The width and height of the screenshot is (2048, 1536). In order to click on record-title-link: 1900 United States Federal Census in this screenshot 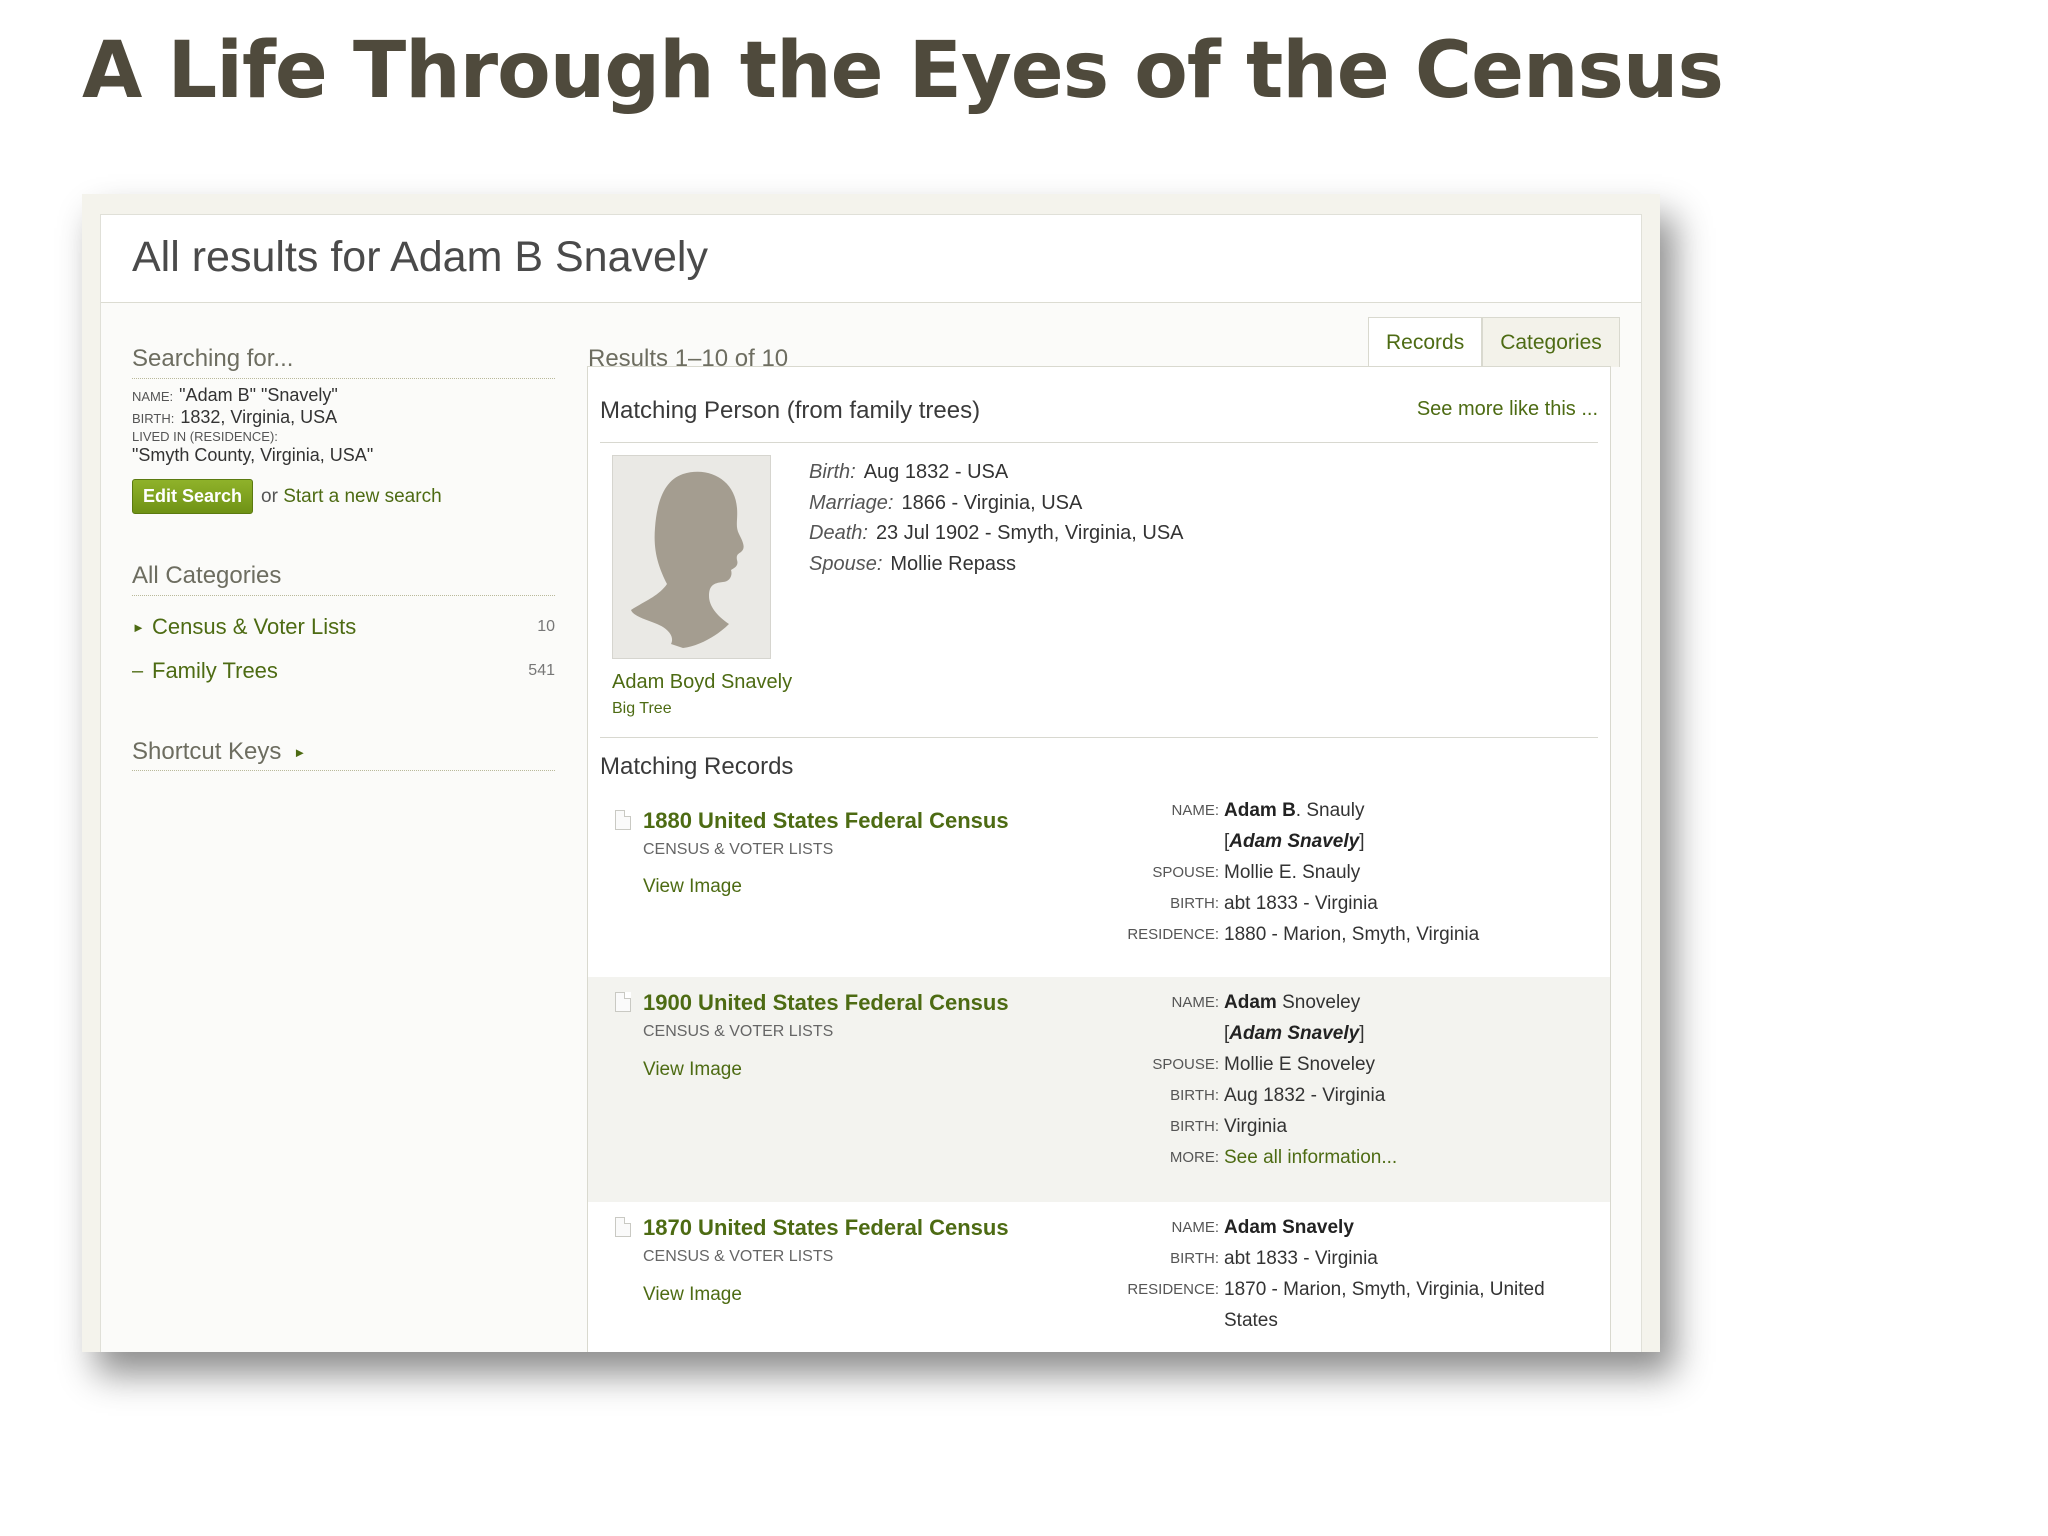, I will do `click(826, 1003)`.